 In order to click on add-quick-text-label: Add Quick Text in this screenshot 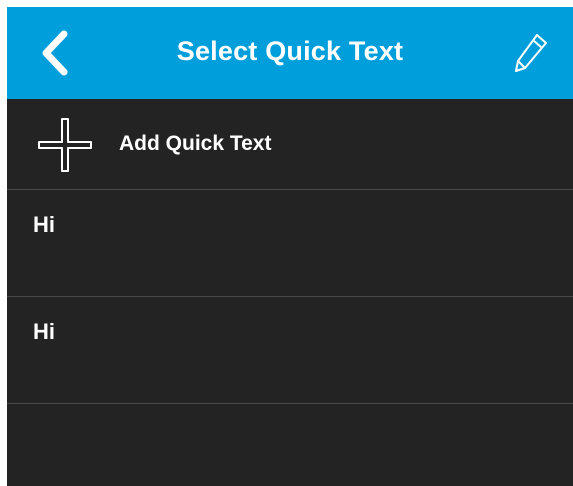, I will do `click(195, 143)`.